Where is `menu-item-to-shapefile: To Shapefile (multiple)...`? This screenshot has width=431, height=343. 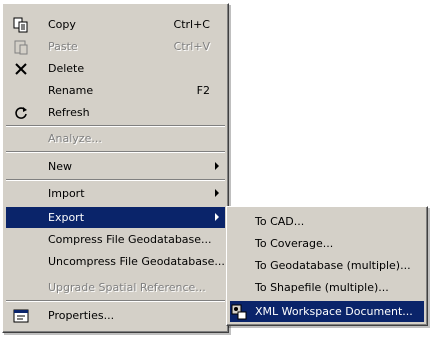 menu-item-to-shapefile: To Shapefile (multiple)... is located at coordinates (327, 287).